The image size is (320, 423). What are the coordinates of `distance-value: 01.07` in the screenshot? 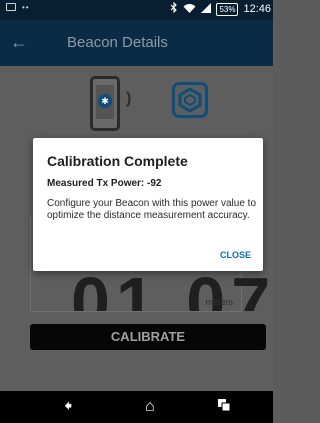 It's located at (171, 289).